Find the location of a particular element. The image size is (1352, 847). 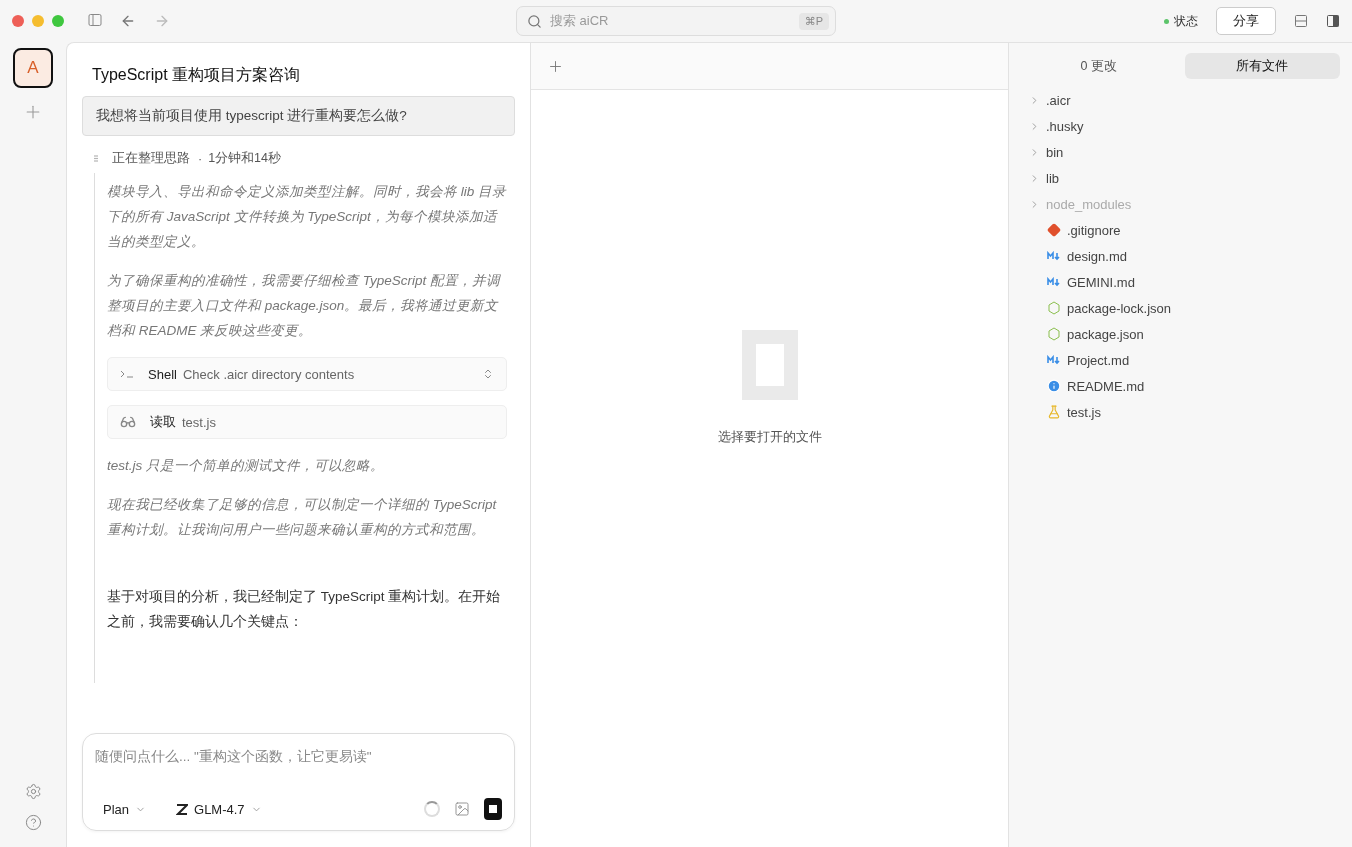

mode-selector: Plan is located at coordinates (125, 809).